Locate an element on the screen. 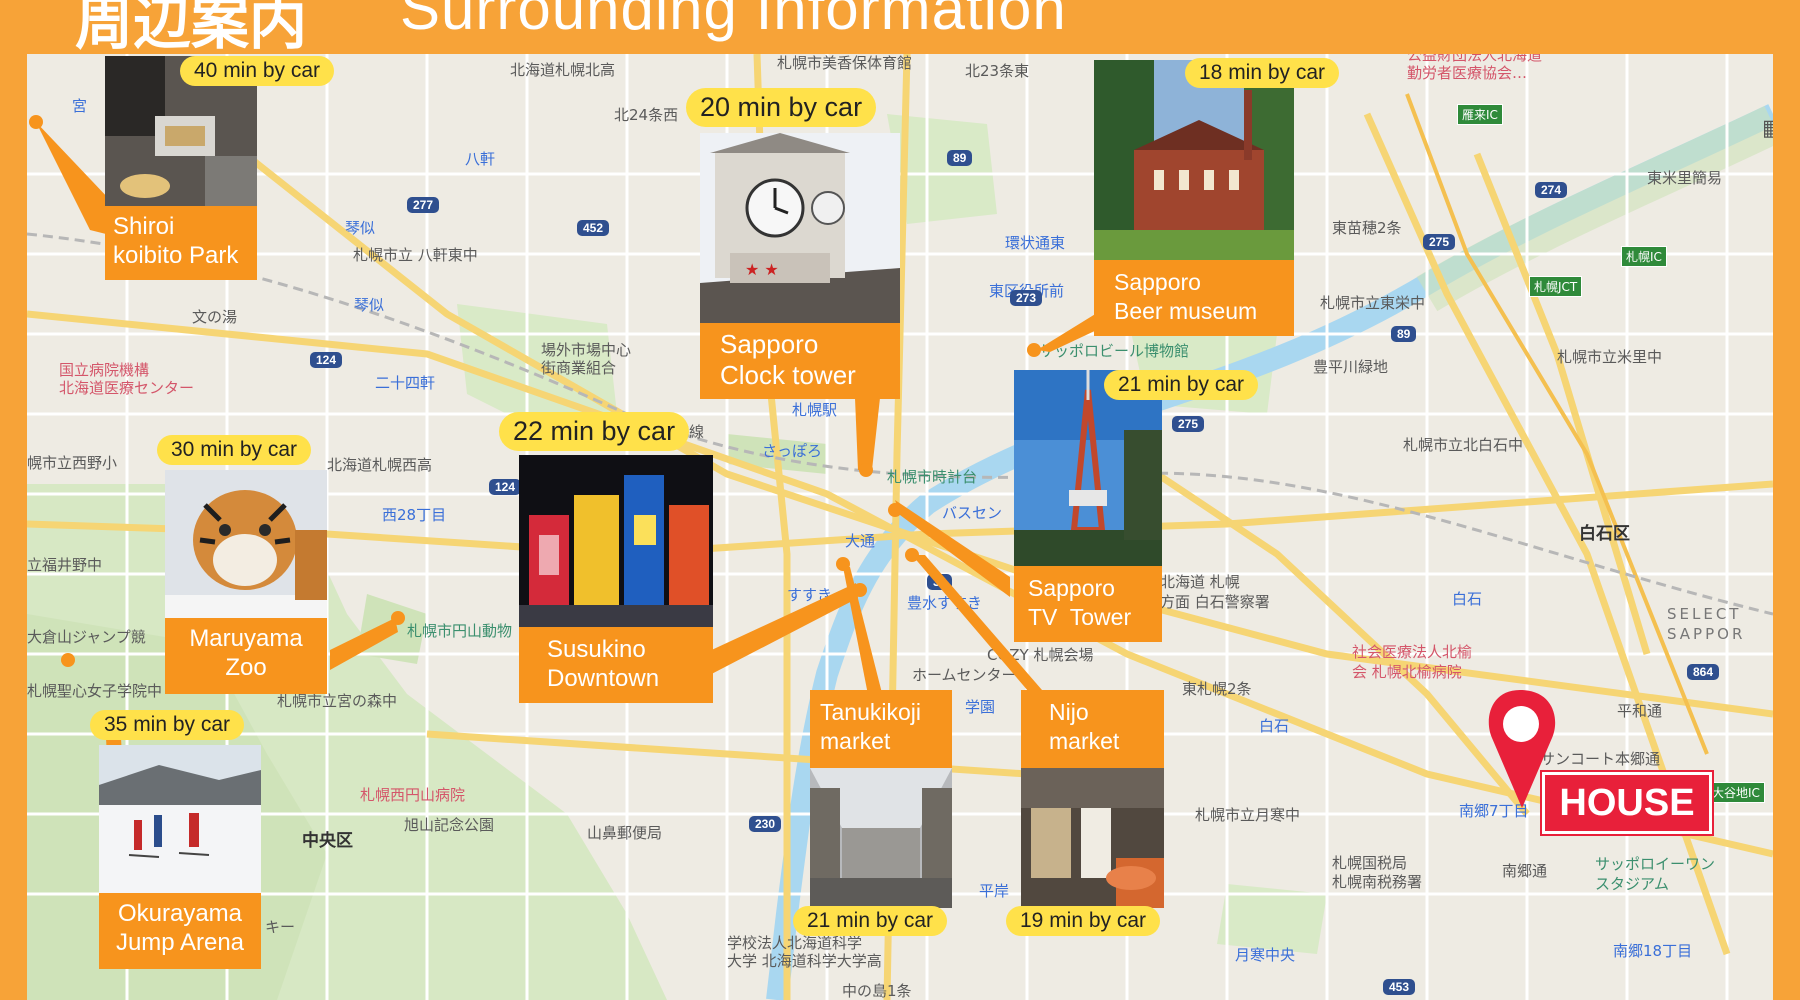  label-nijo-market: Nijo market is located at coordinates (1092, 729).